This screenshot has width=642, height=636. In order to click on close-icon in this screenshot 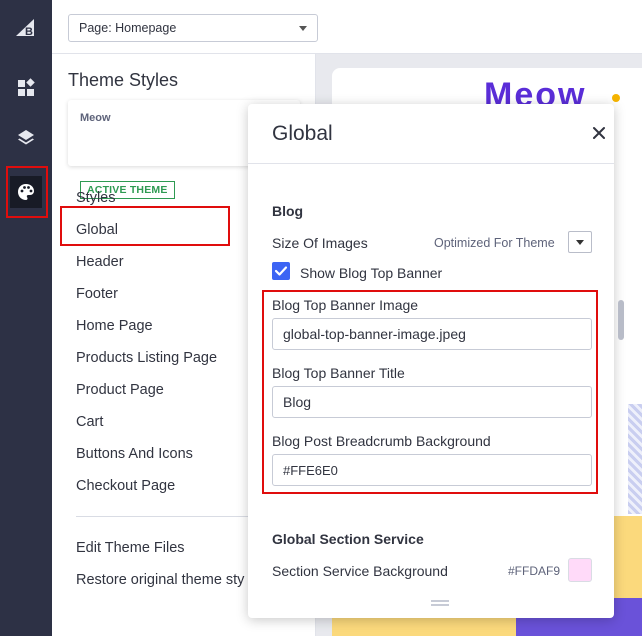, I will do `click(599, 133)`.